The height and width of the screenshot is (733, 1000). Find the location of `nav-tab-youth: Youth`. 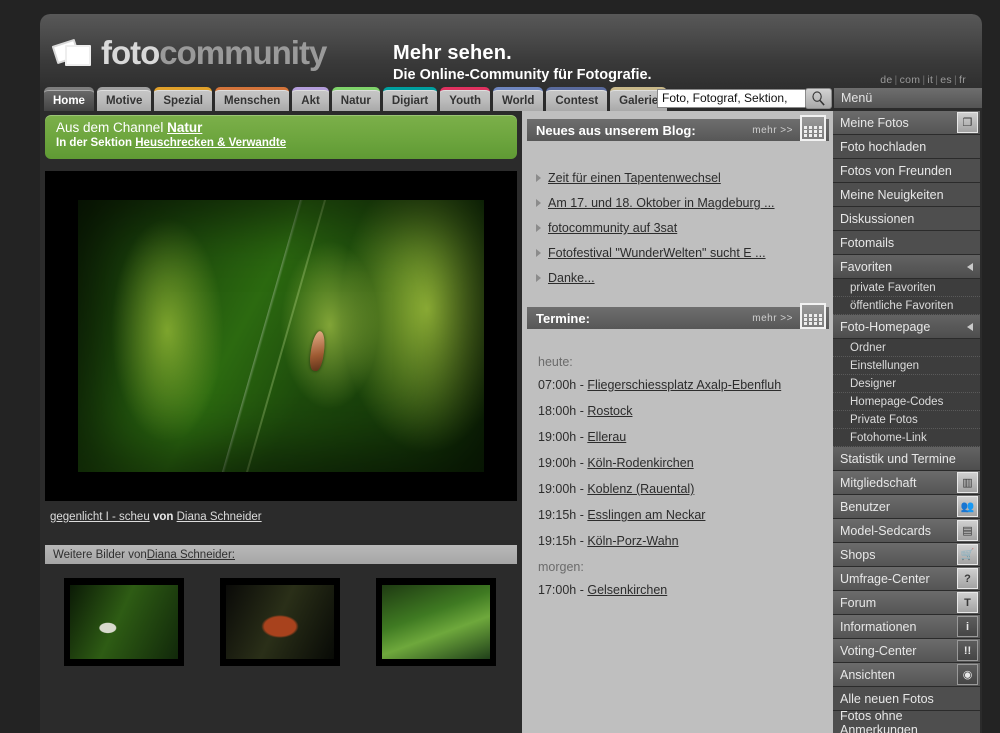

nav-tab-youth: Youth is located at coordinates (465, 99).